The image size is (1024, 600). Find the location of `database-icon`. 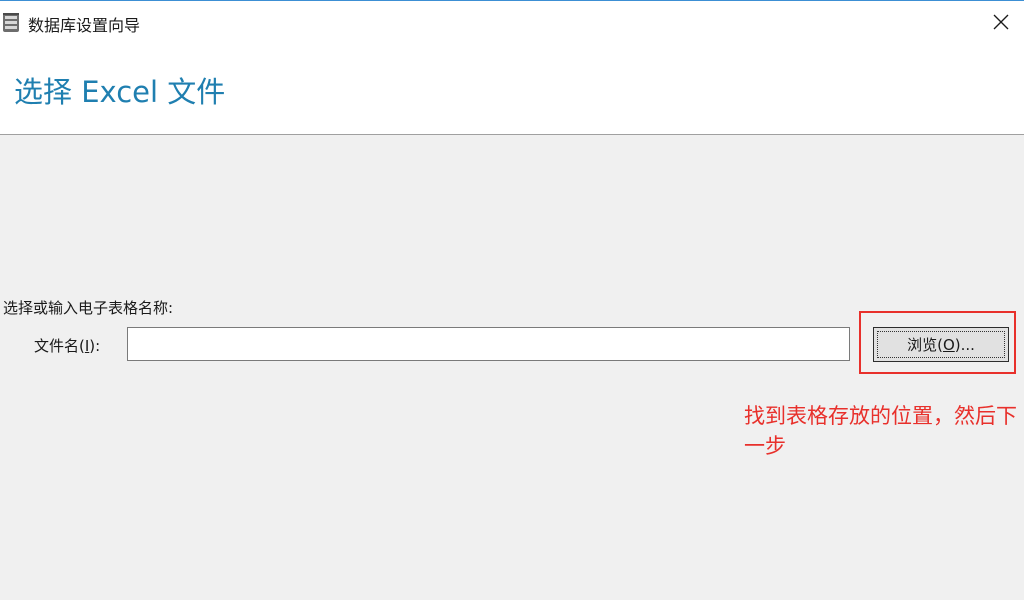

database-icon is located at coordinates (11, 22).